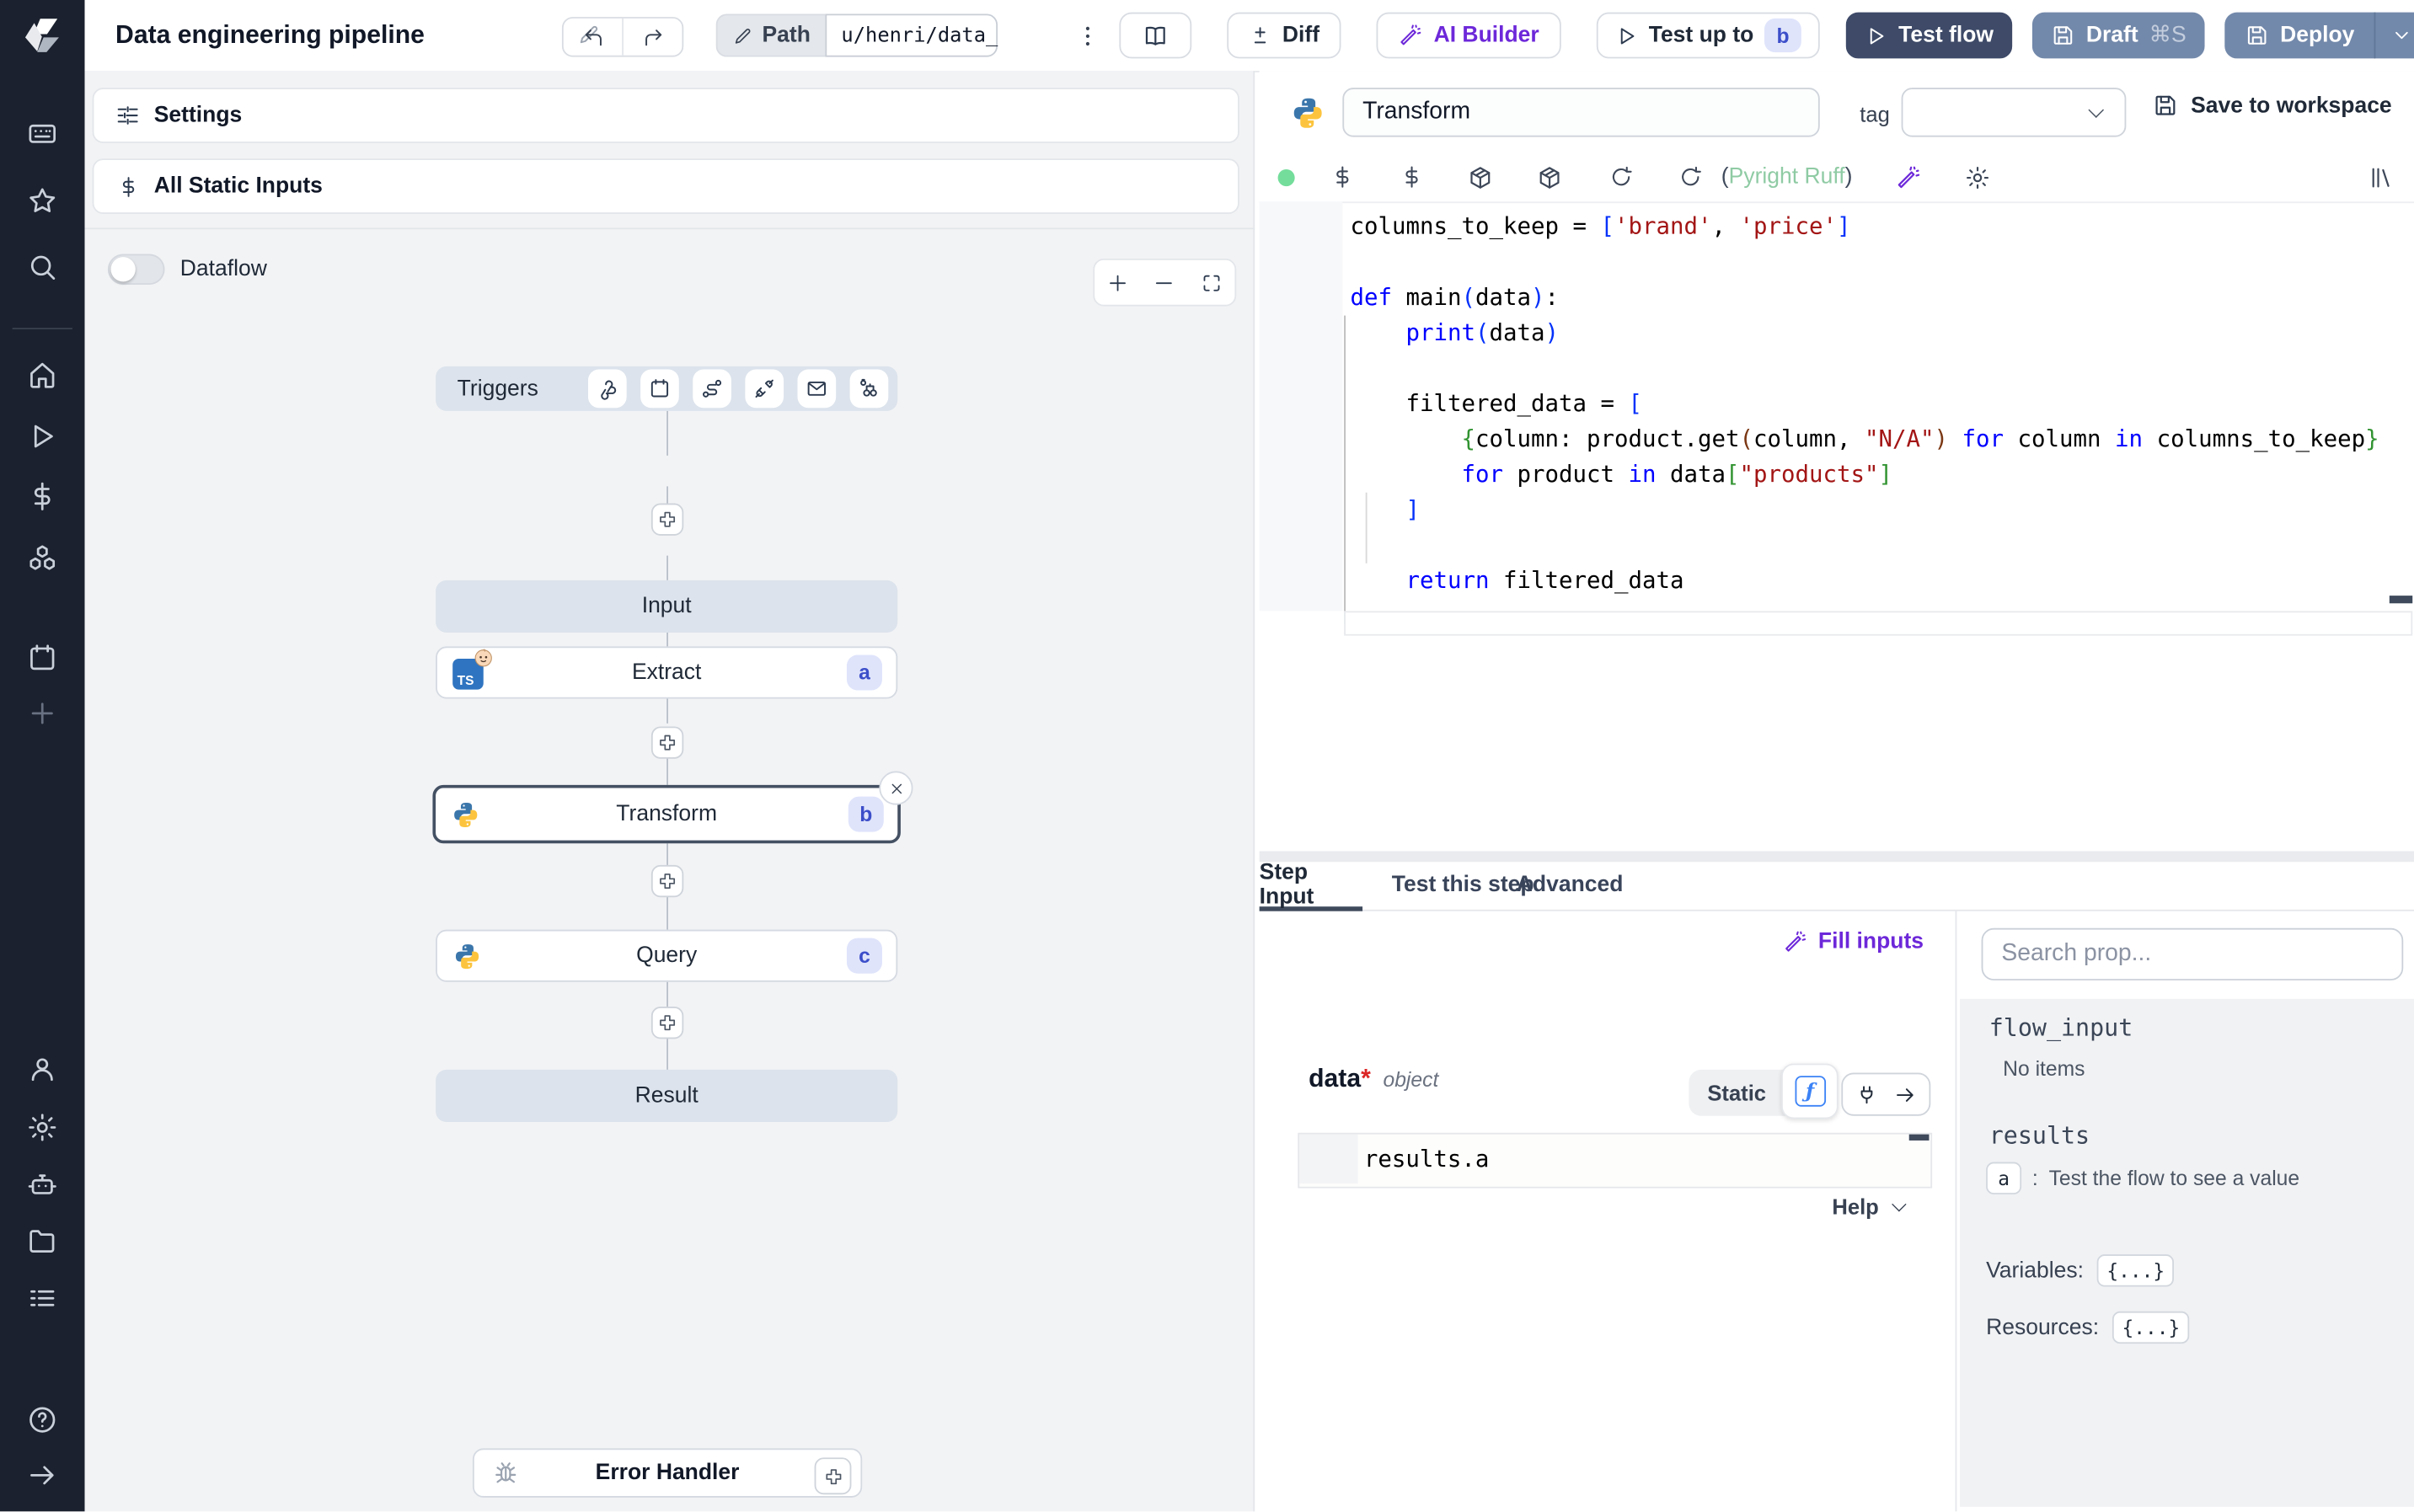  What do you see at coordinates (667, 672) in the screenshot?
I see `extract-node: TS Extract a` at bounding box center [667, 672].